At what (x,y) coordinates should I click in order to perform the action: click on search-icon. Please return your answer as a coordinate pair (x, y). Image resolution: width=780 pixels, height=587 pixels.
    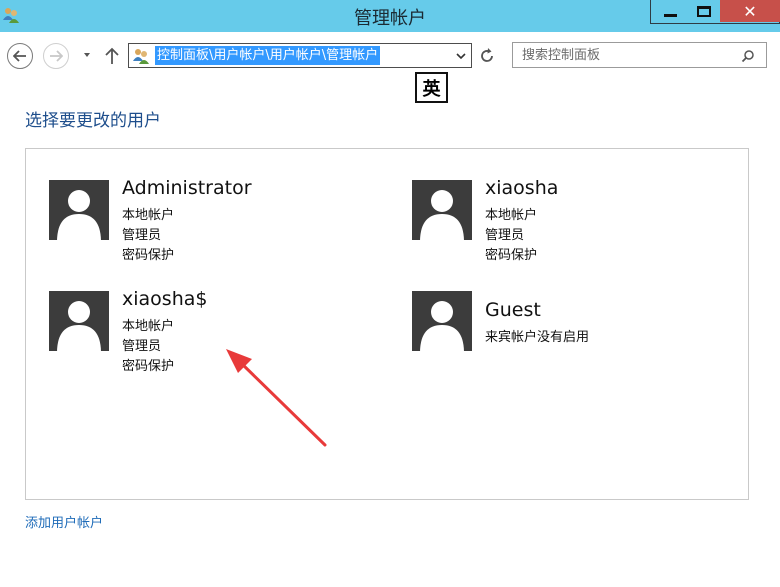
    Looking at the image, I should click on (748, 56).